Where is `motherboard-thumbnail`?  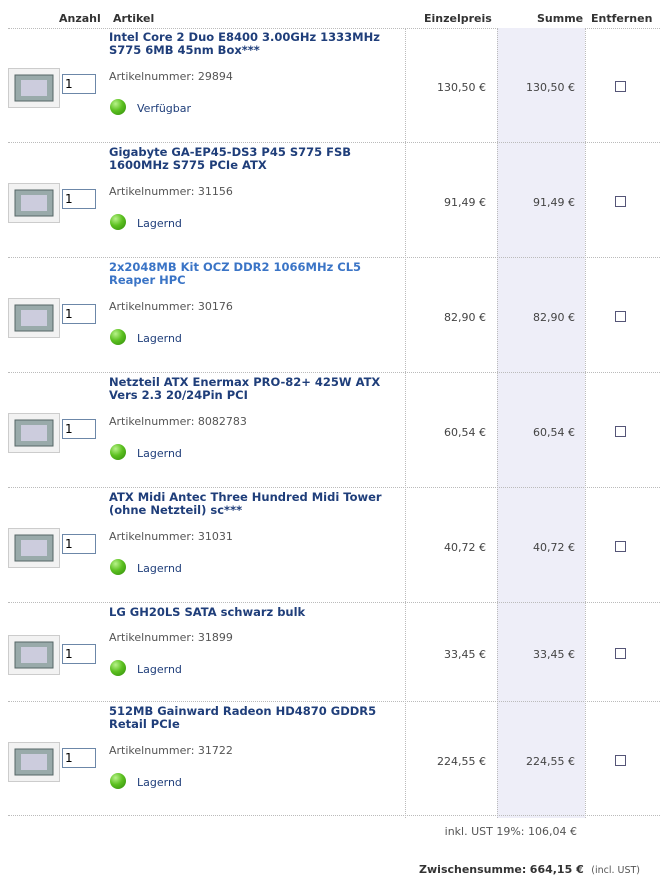 motherboard-thumbnail is located at coordinates (34, 203).